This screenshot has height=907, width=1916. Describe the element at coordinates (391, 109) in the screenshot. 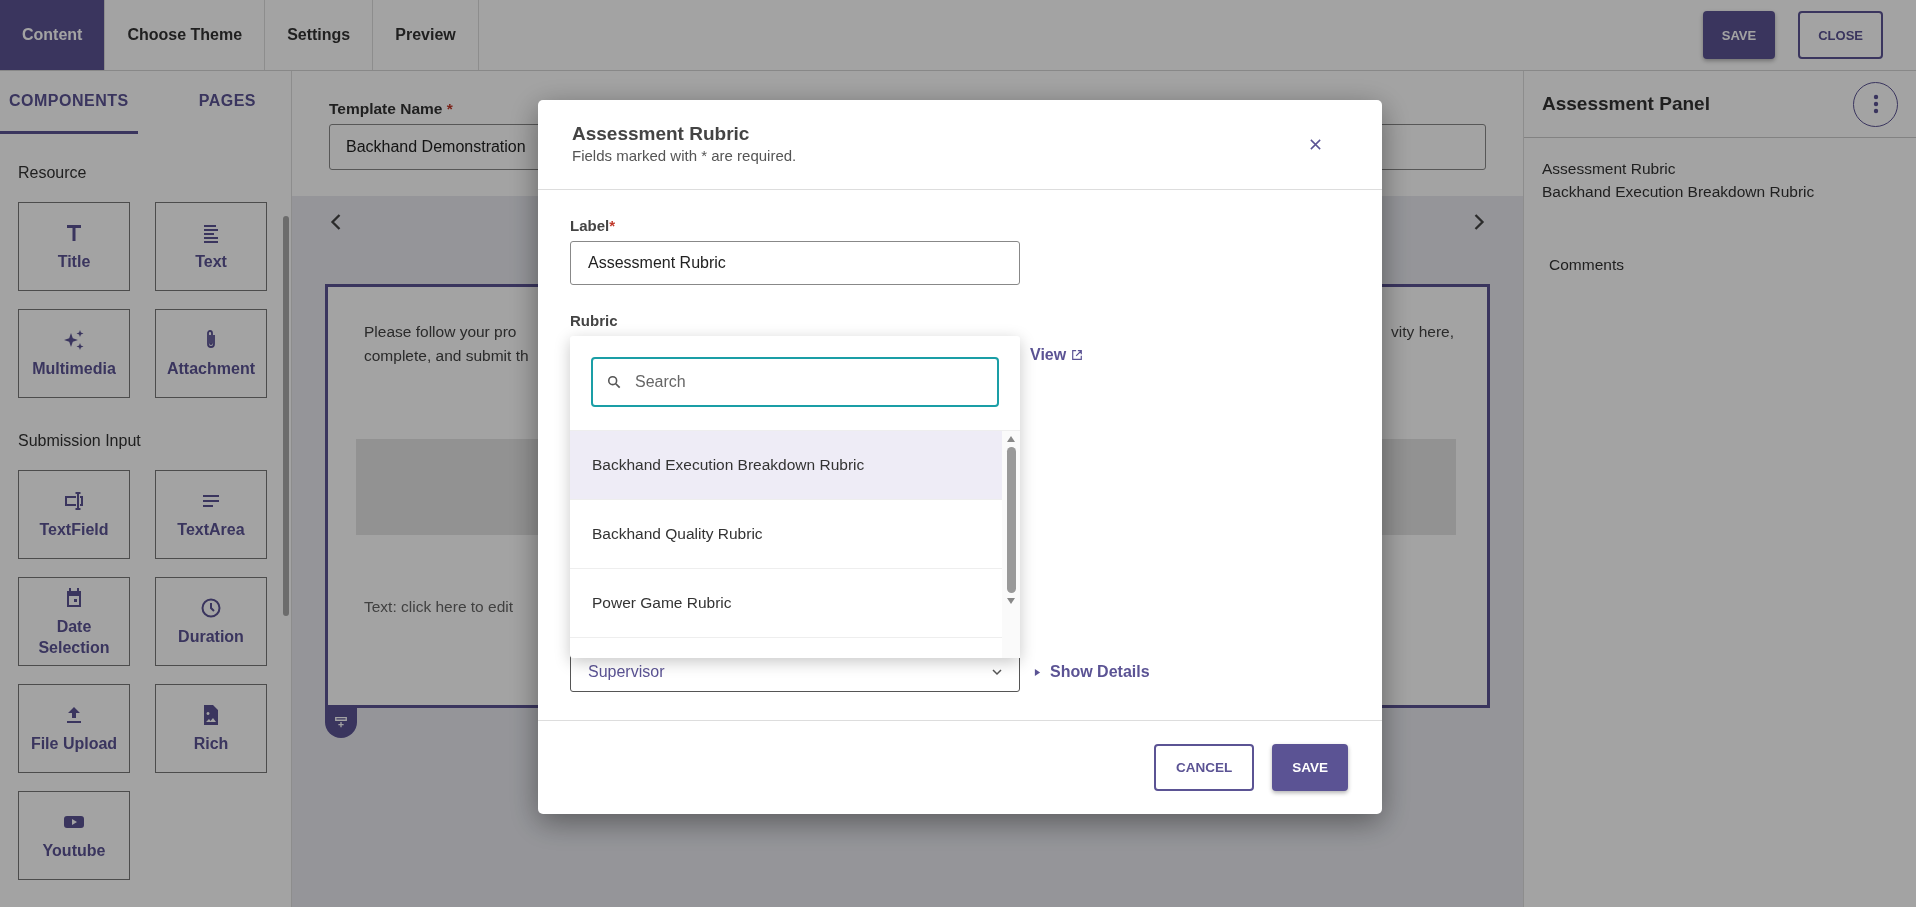

I see `field-label: Template Name *` at that location.